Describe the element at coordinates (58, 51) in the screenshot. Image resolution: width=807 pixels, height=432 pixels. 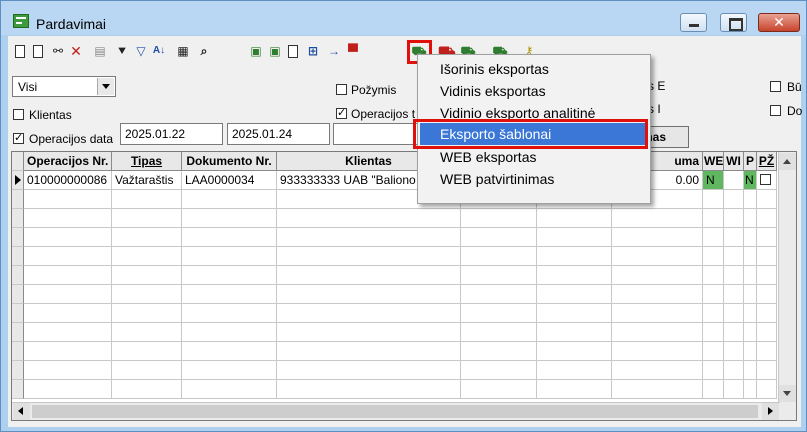
I see `link-doc-icon: ⚯` at that location.